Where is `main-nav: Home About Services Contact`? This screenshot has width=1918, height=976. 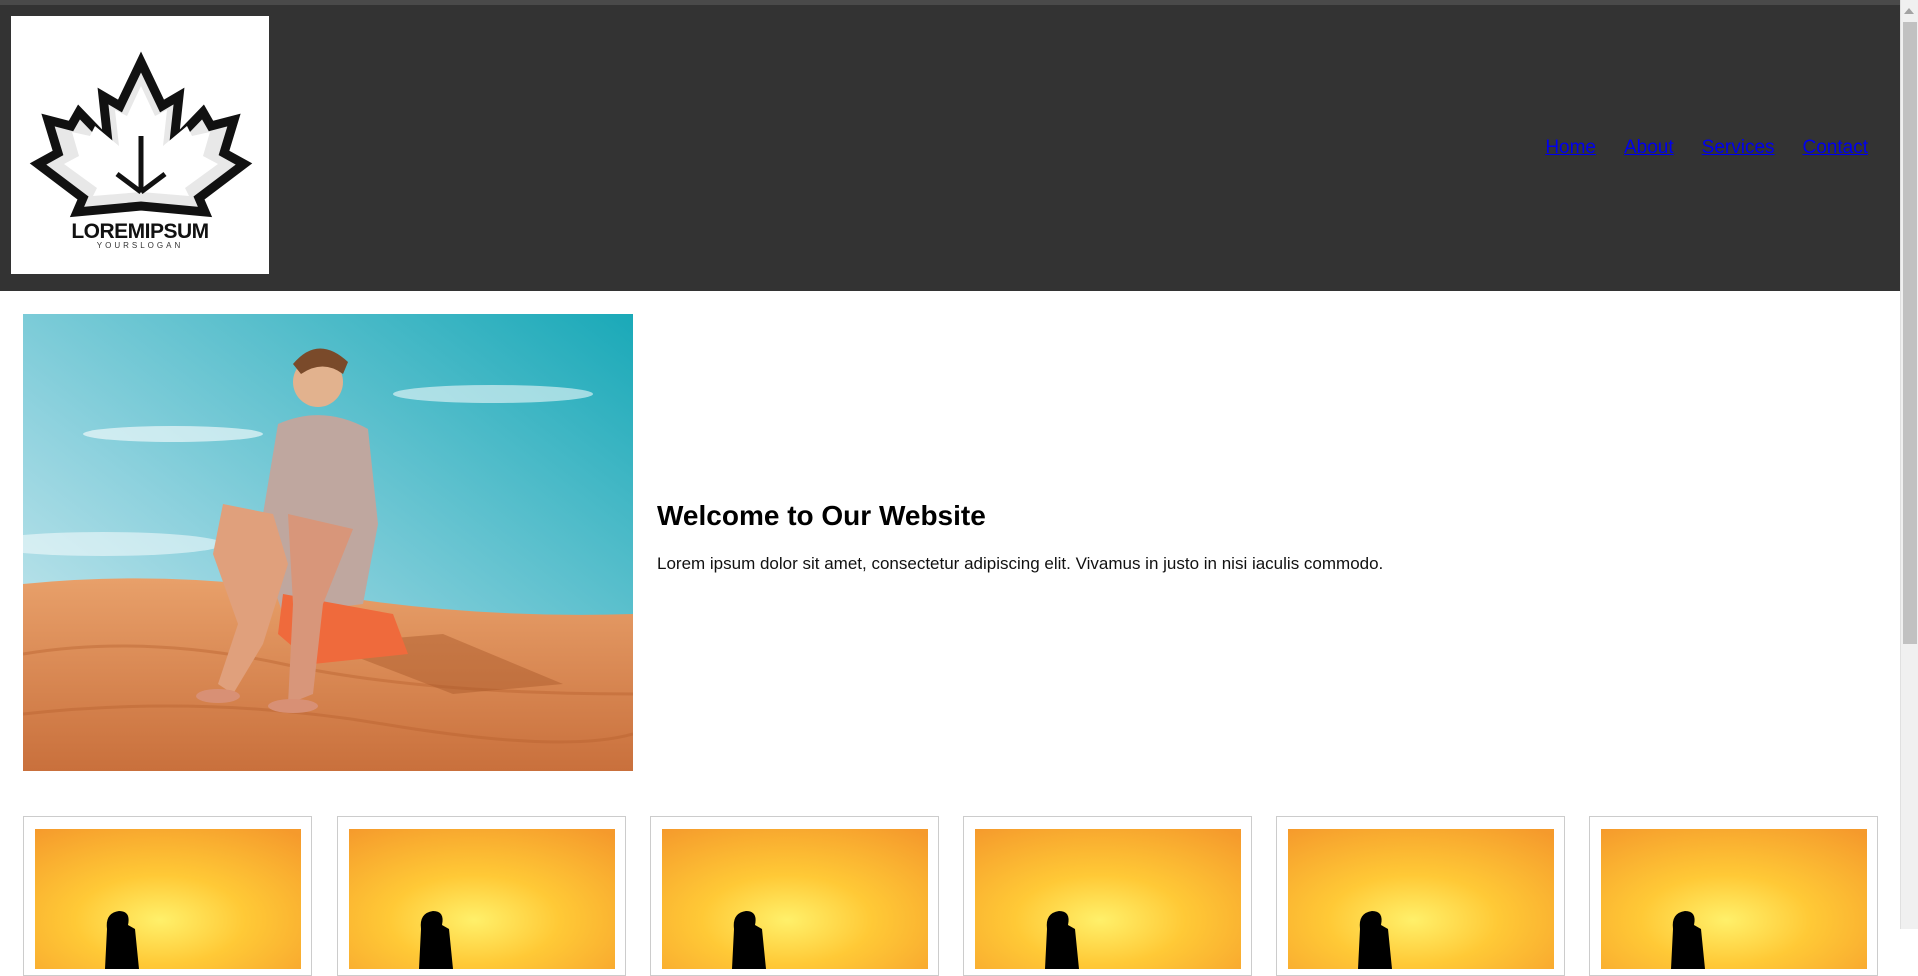 main-nav: Home About Services Contact is located at coordinates (1706, 148).